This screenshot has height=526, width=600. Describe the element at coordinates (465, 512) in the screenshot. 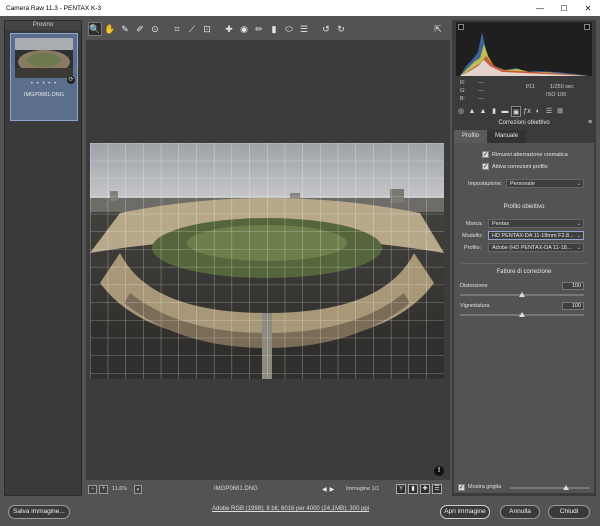

I see `open-image-button: Apri immagine` at that location.